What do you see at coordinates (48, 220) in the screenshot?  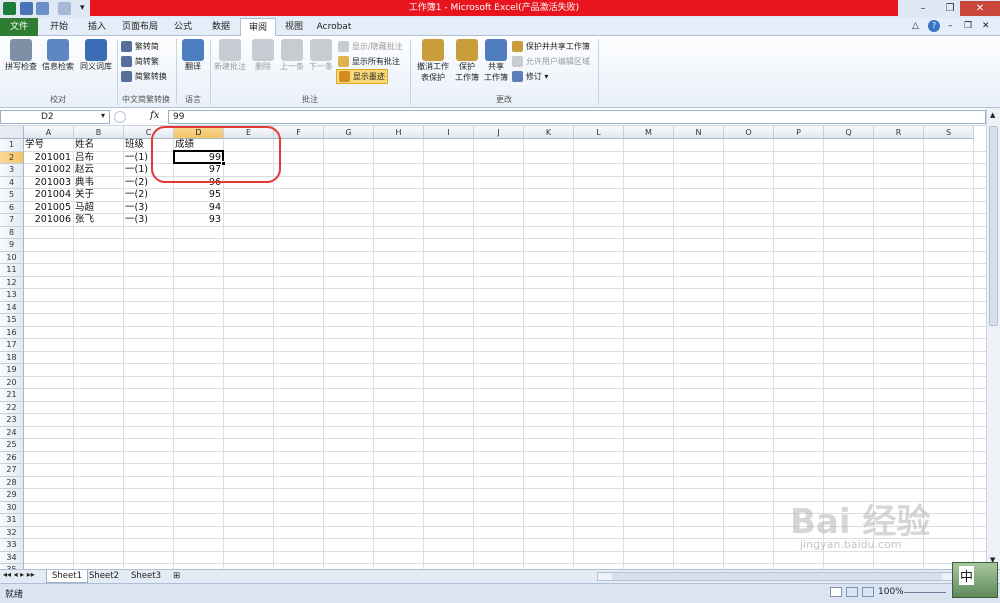 I see `data-cell: 201006` at bounding box center [48, 220].